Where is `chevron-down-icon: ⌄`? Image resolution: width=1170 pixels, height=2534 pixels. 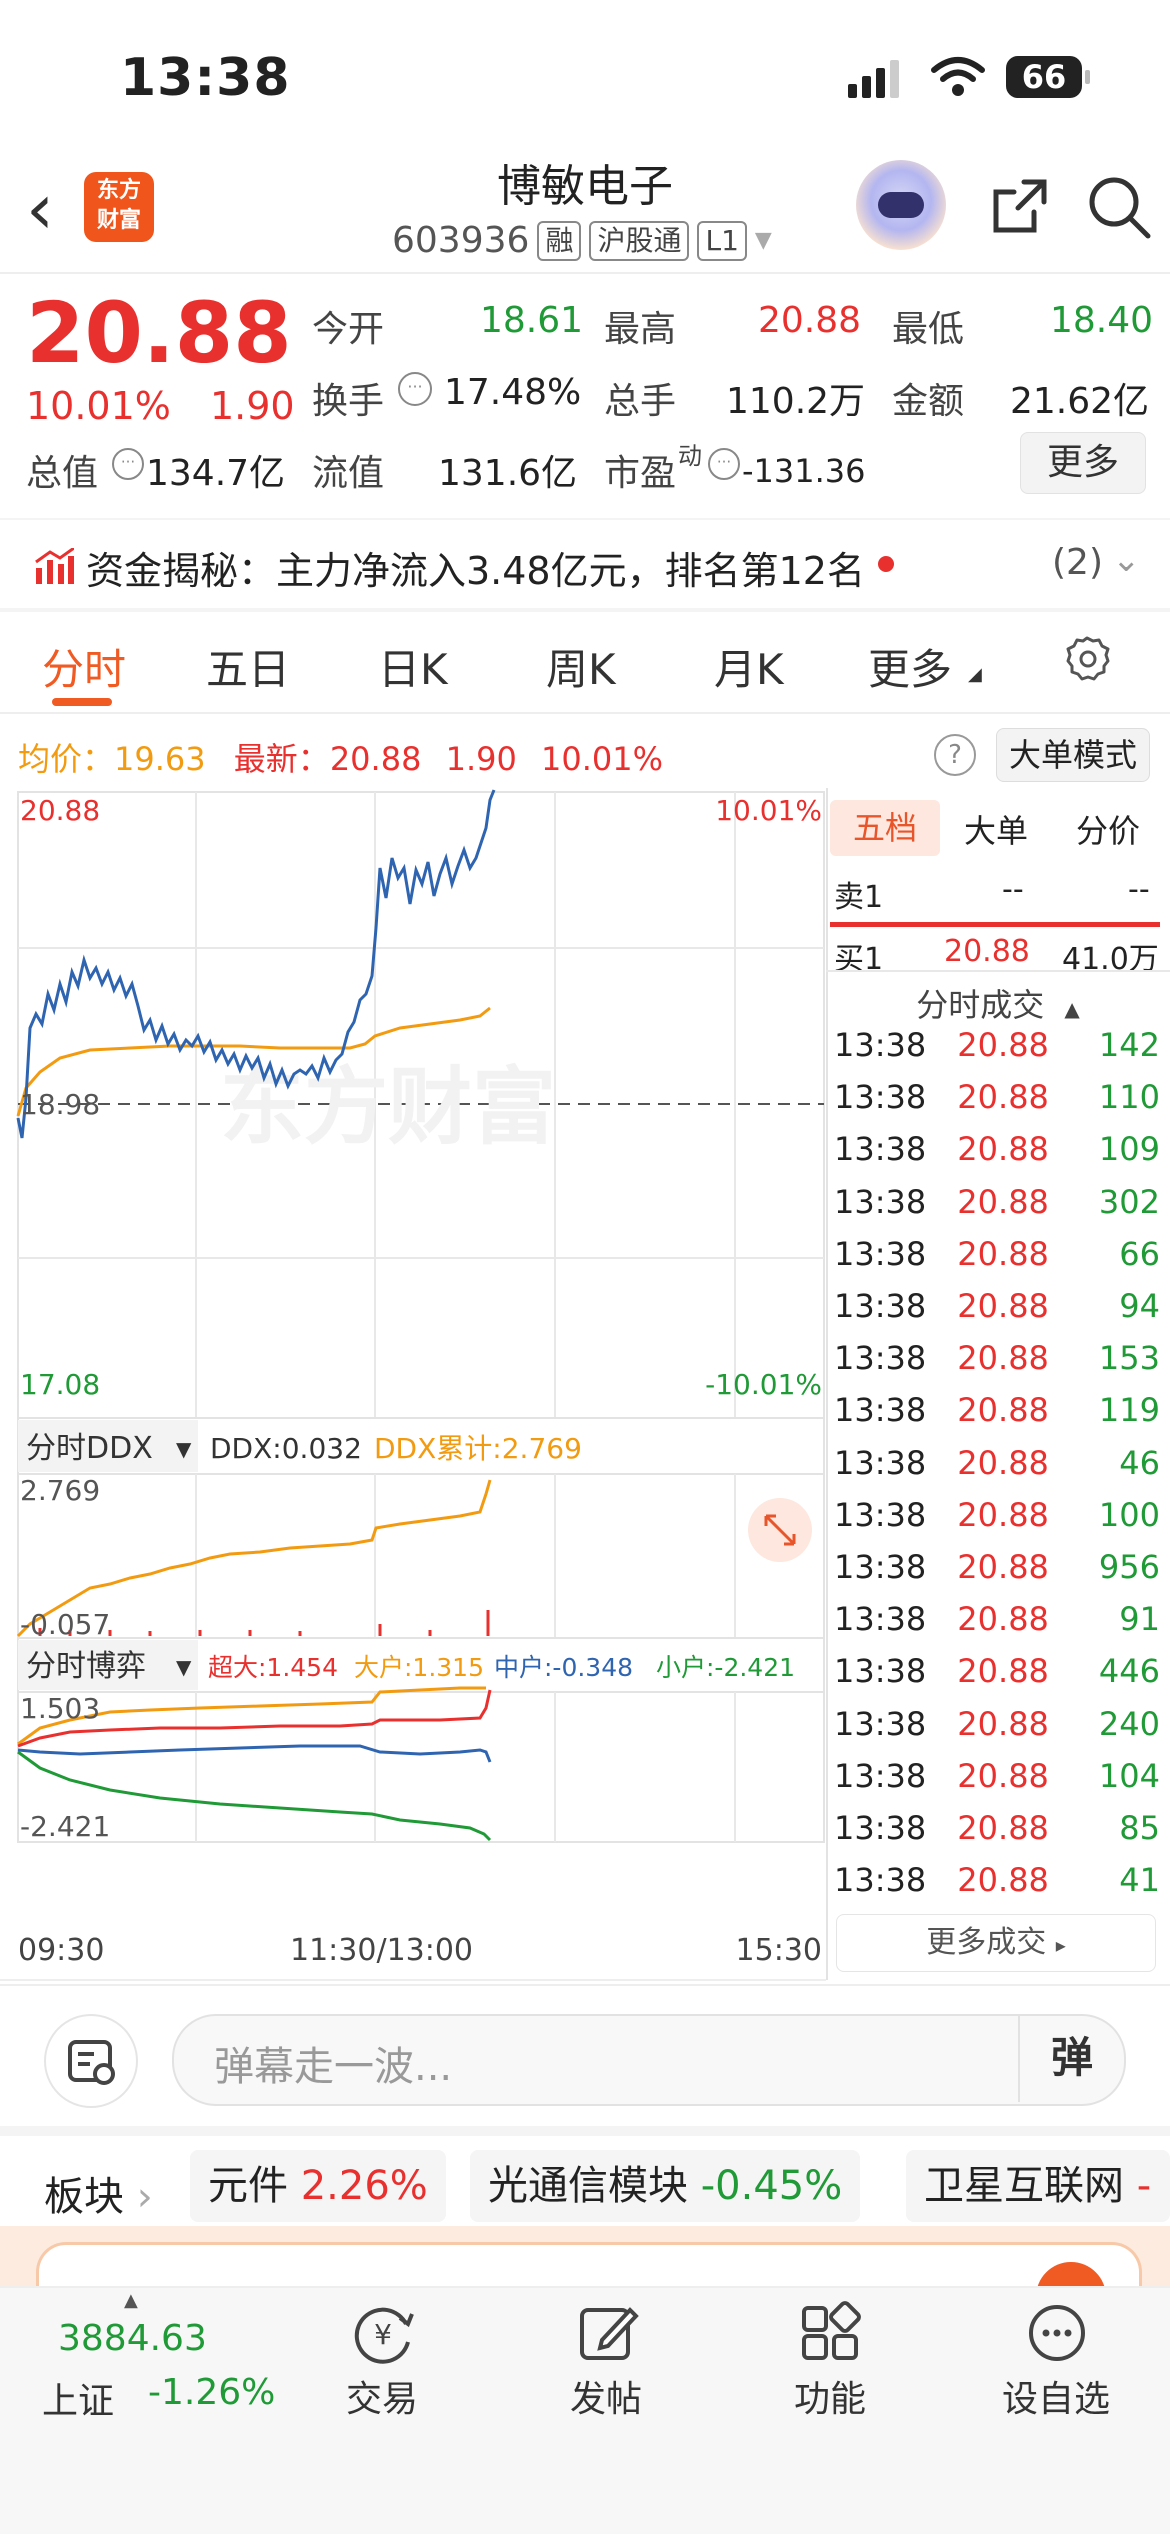
chevron-down-icon: ⌄ is located at coordinates (1126, 560).